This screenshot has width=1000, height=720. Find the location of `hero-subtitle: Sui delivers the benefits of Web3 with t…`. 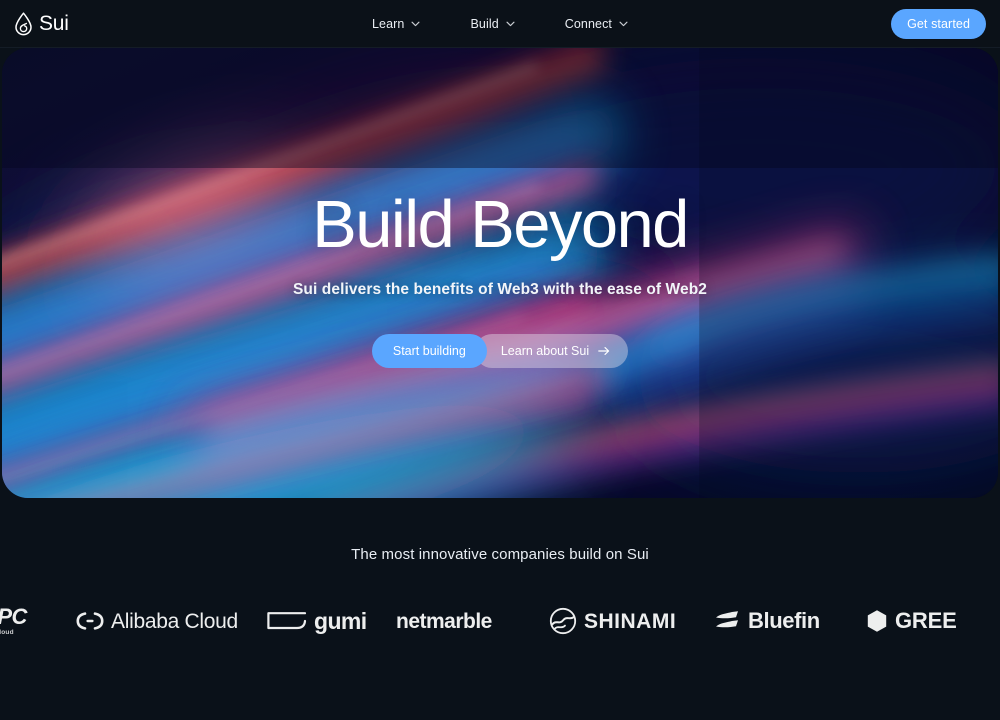

hero-subtitle: Sui delivers the benefits of Web3 with t… is located at coordinates (500, 289).